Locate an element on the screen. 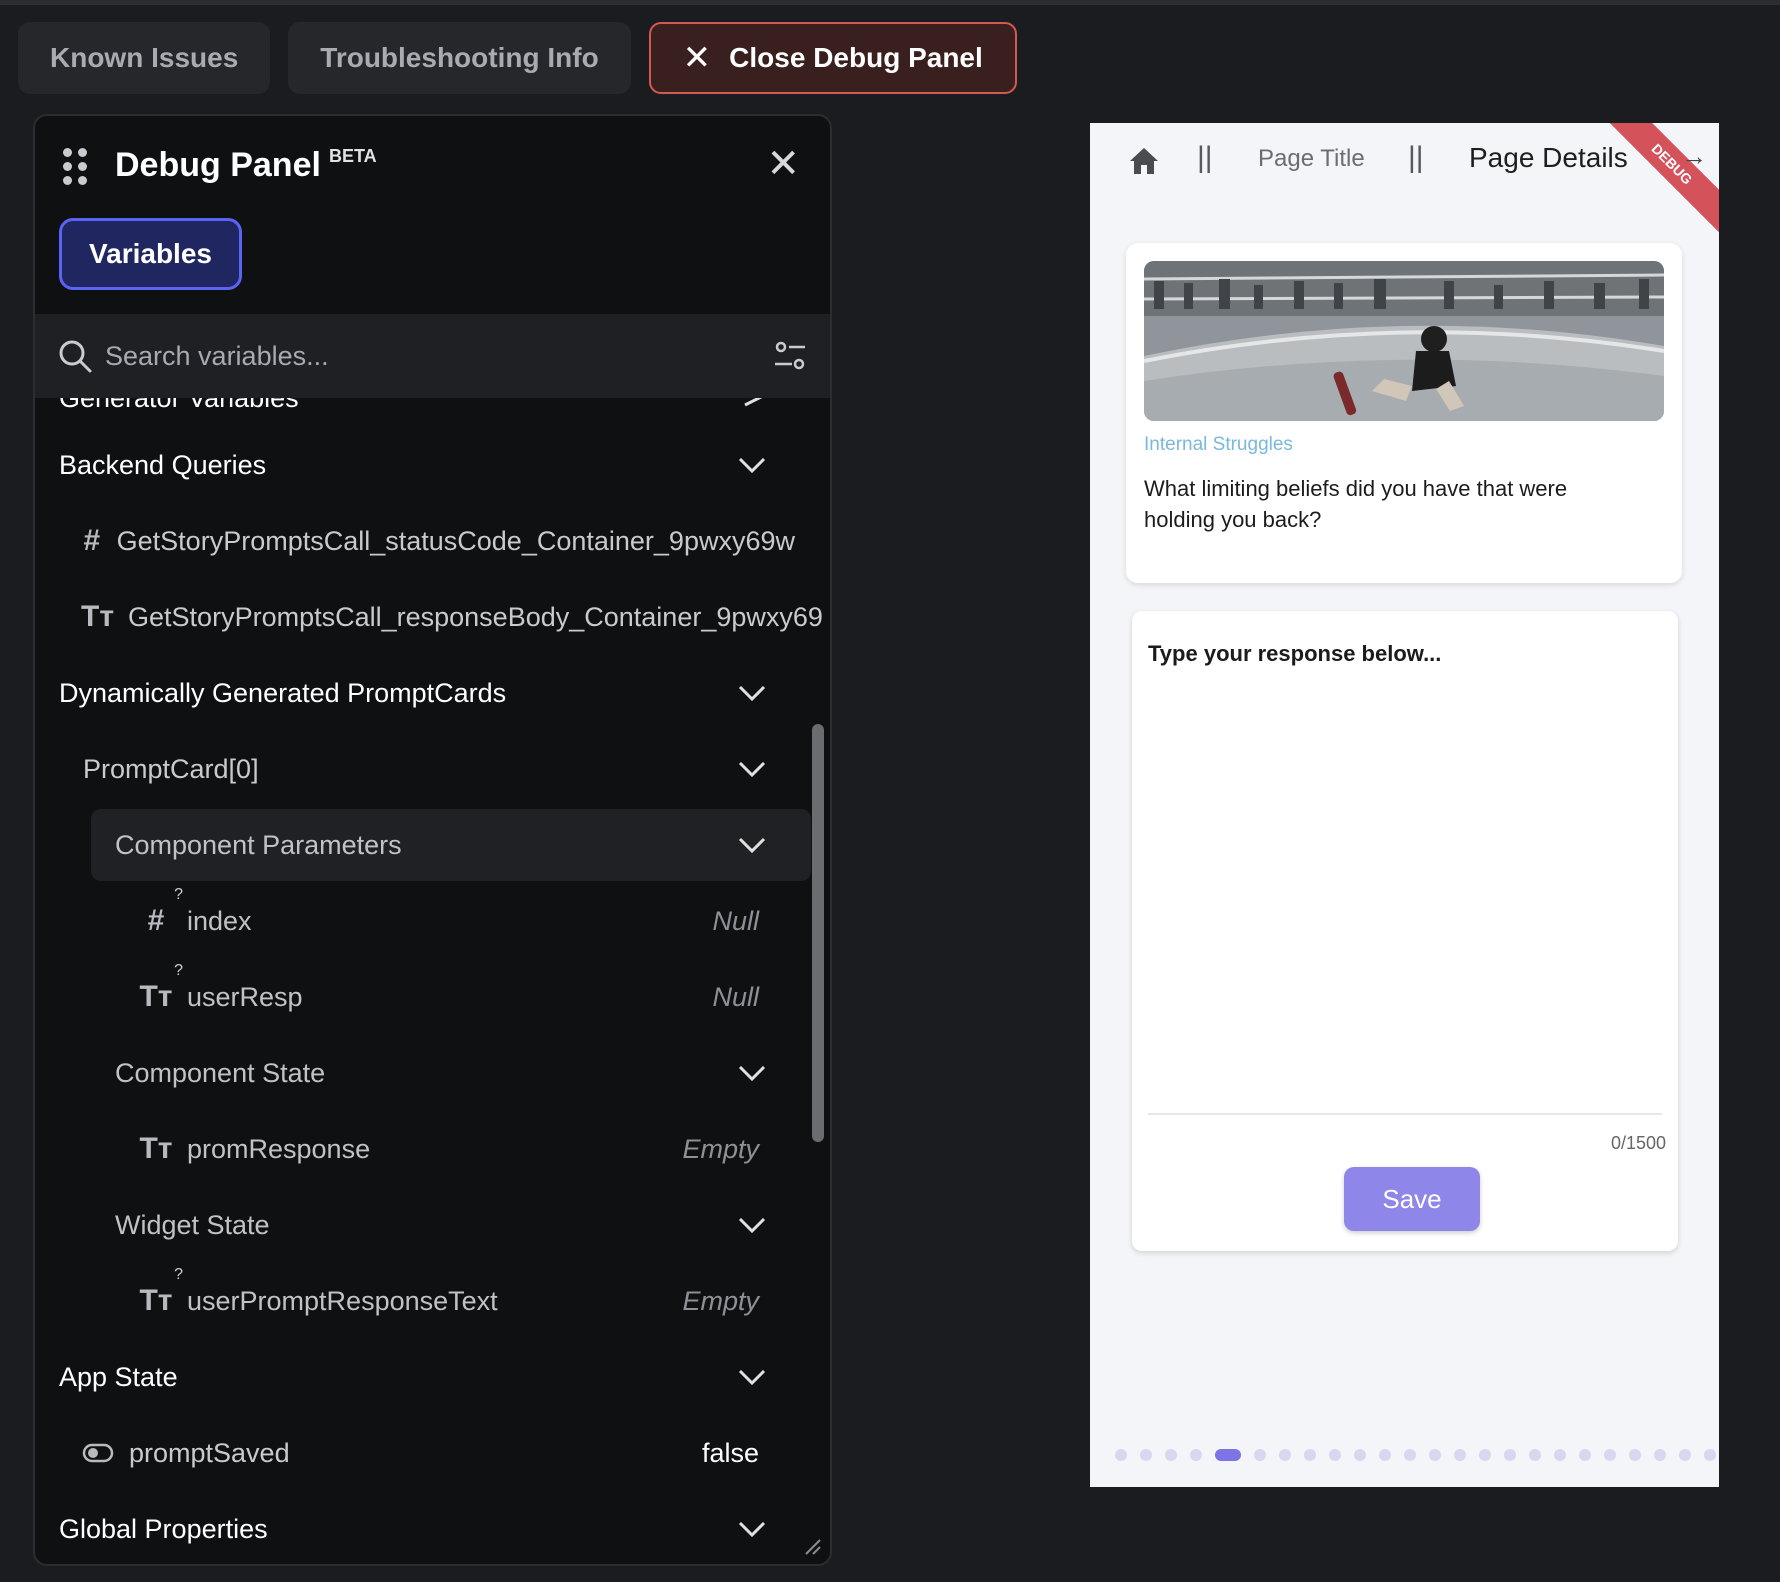 The height and width of the screenshot is (1582, 1780). tree-row-user-prompt-response-text: Tт? userPromptResponseText Empty is located at coordinates (415, 1301).